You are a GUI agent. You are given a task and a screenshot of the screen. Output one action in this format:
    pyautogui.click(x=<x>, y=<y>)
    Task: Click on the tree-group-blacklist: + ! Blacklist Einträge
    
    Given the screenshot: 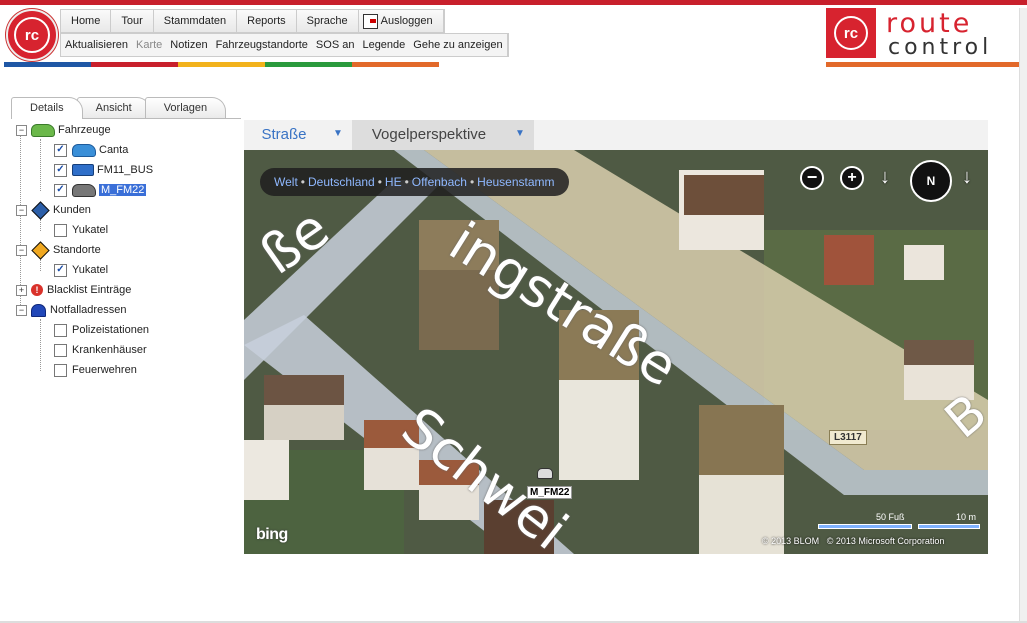 What is the action you would take?
    pyautogui.click(x=73, y=290)
    